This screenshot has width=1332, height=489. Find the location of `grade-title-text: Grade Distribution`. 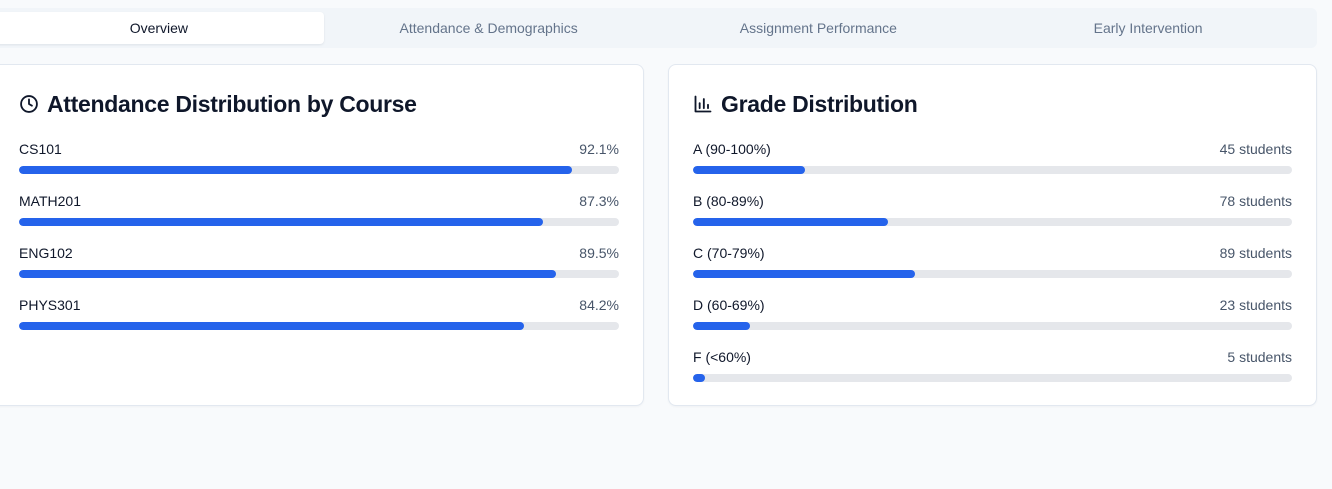

grade-title-text: Grade Distribution is located at coordinates (819, 103).